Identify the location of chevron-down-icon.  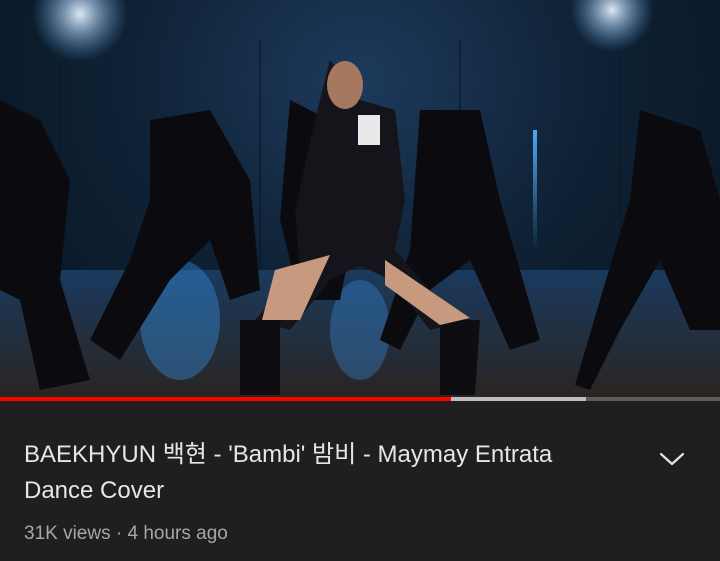
(672, 459).